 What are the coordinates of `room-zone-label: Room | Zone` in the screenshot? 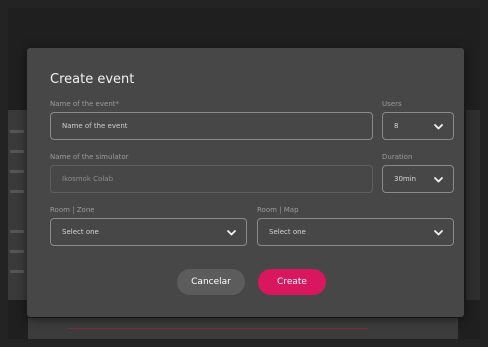 It's located at (72, 210).